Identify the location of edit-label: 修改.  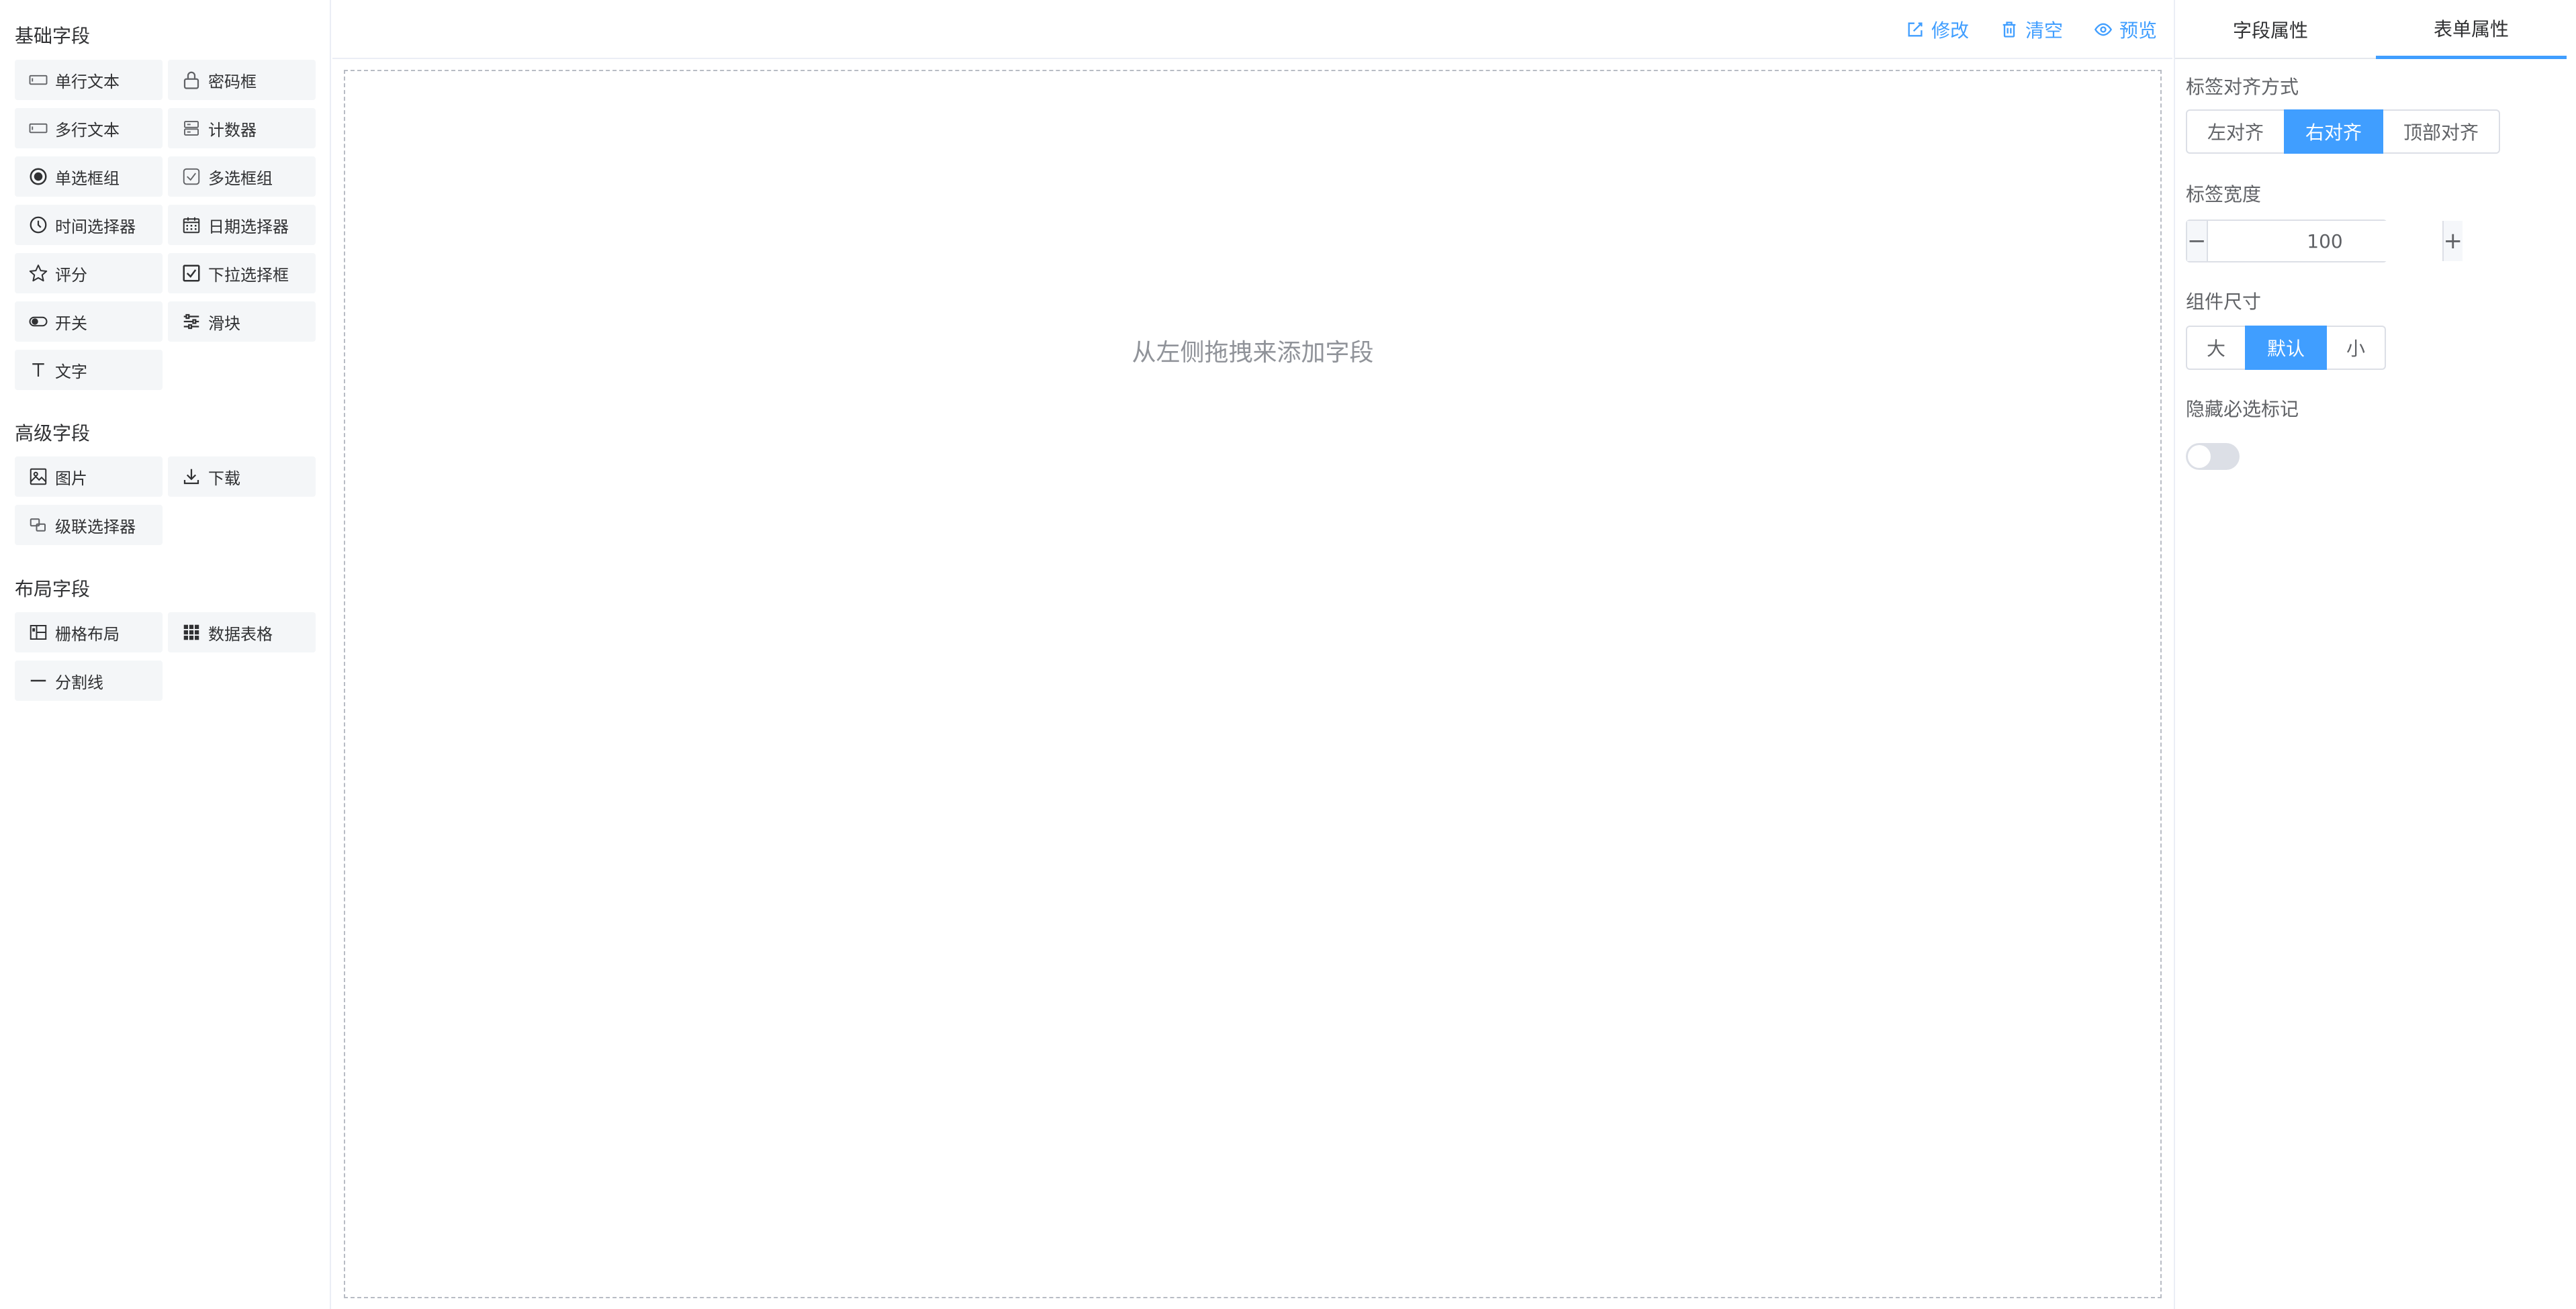
(1950, 30).